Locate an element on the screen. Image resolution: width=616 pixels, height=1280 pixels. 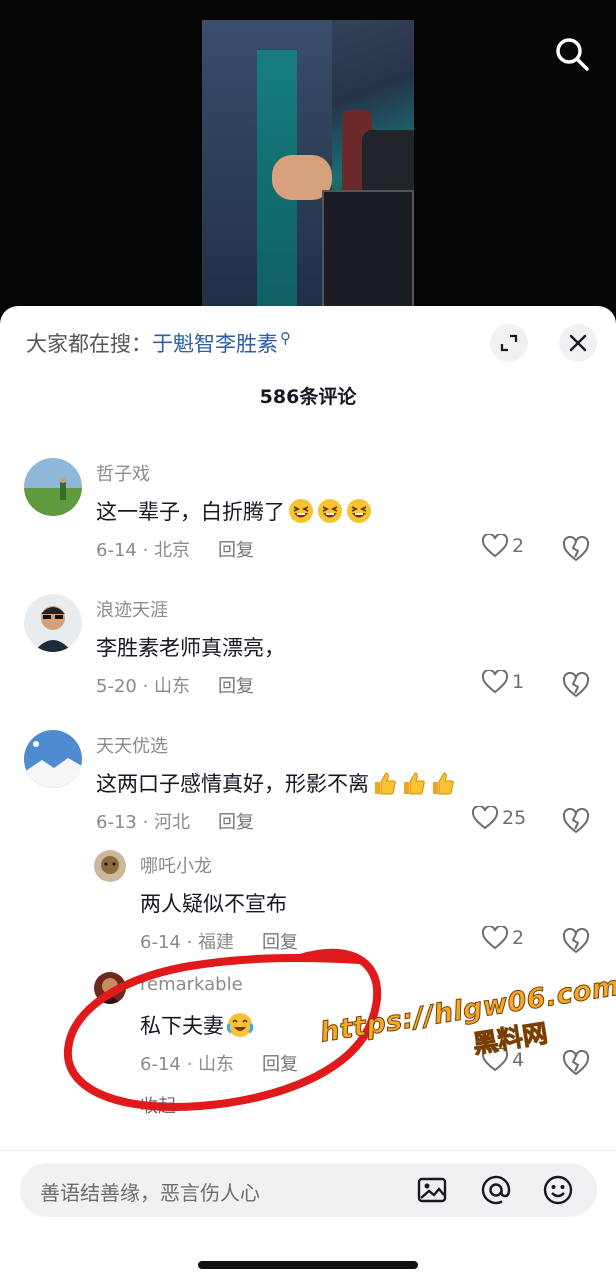
close-button is located at coordinates (578, 343).